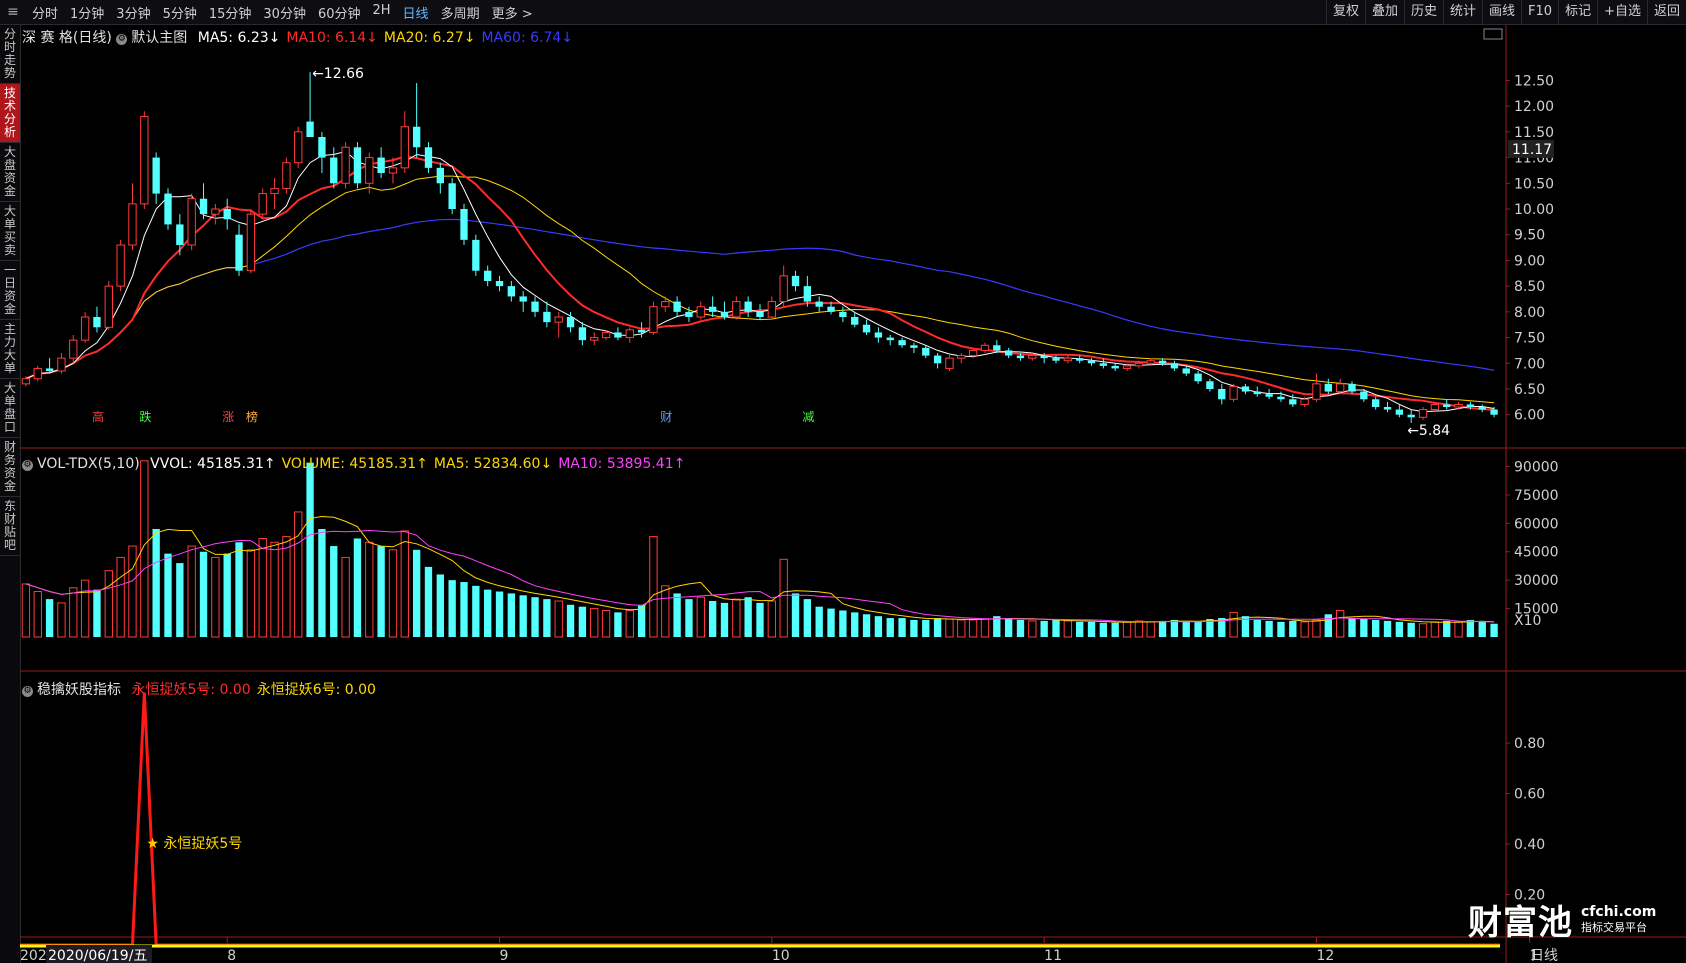 This screenshot has height=963, width=1686. Describe the element at coordinates (493, 464) in the screenshot. I see `legend-item: MA5: 52834.60↓` at that location.